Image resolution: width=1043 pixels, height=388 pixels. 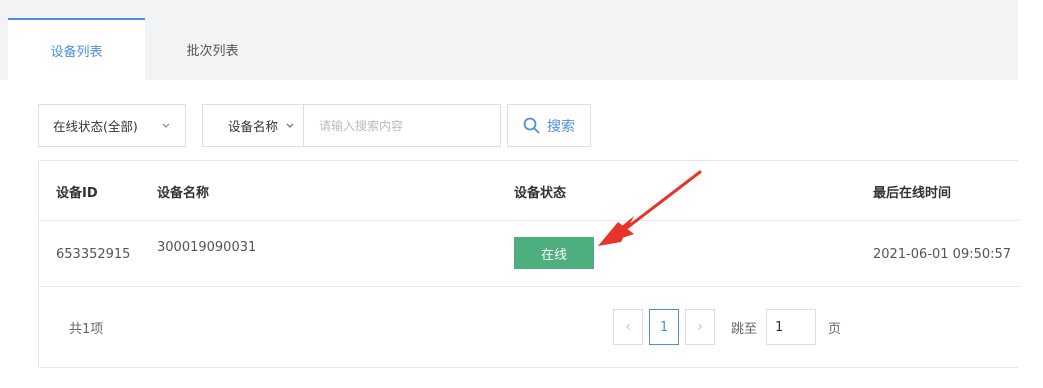 I want to click on search-field-select-value: 设备名称, so click(x=253, y=126).